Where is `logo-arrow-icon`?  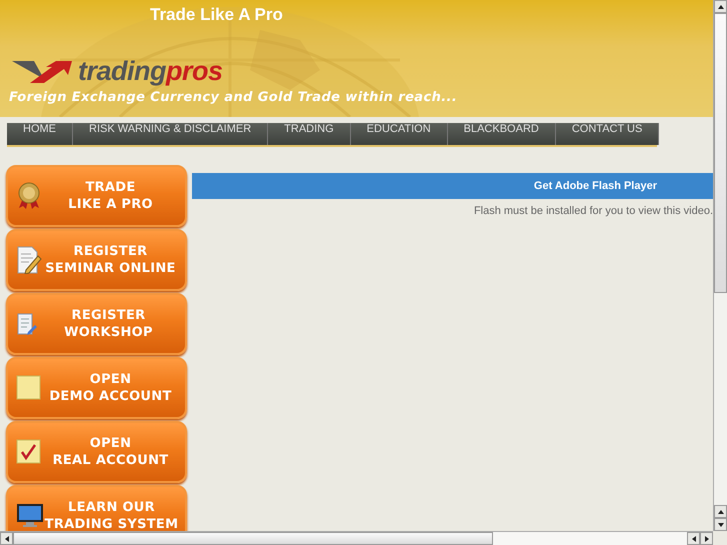
logo-arrow-icon is located at coordinates (43, 71).